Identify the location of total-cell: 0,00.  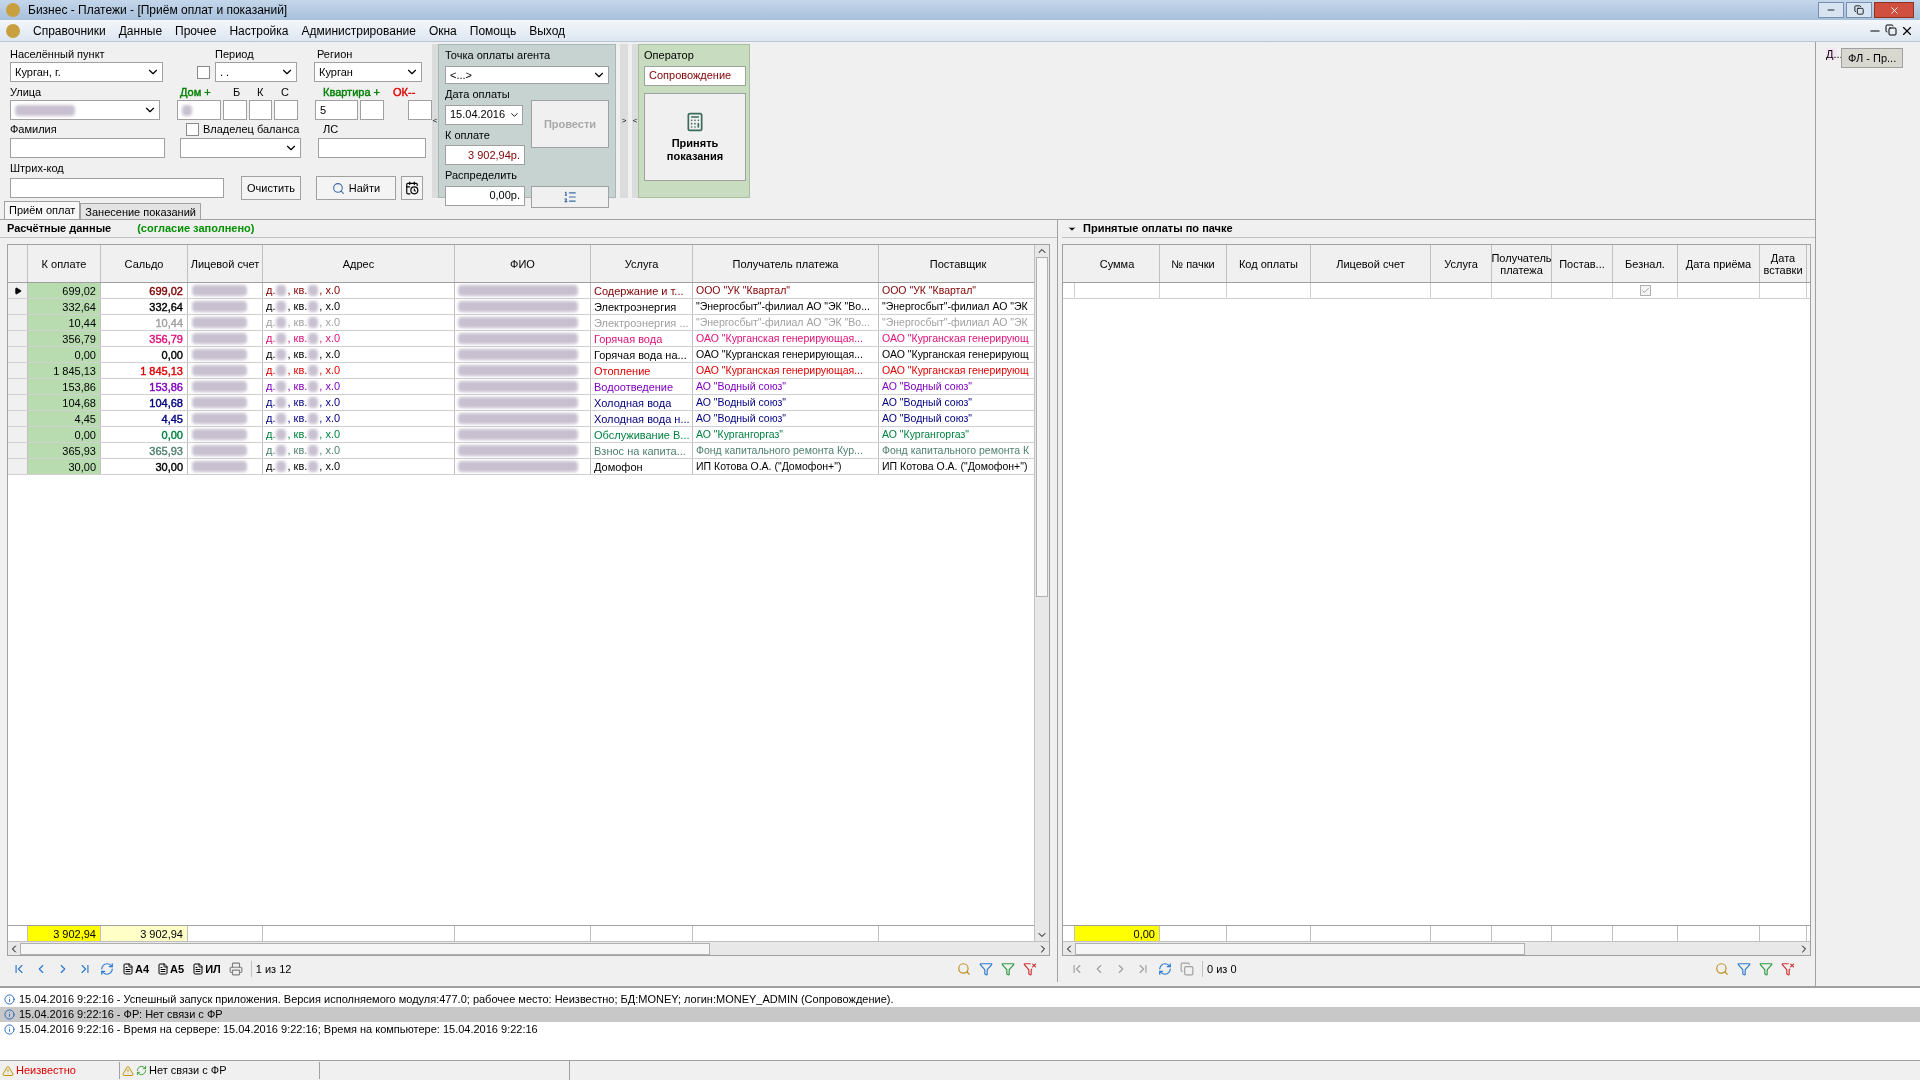
(1117, 933).